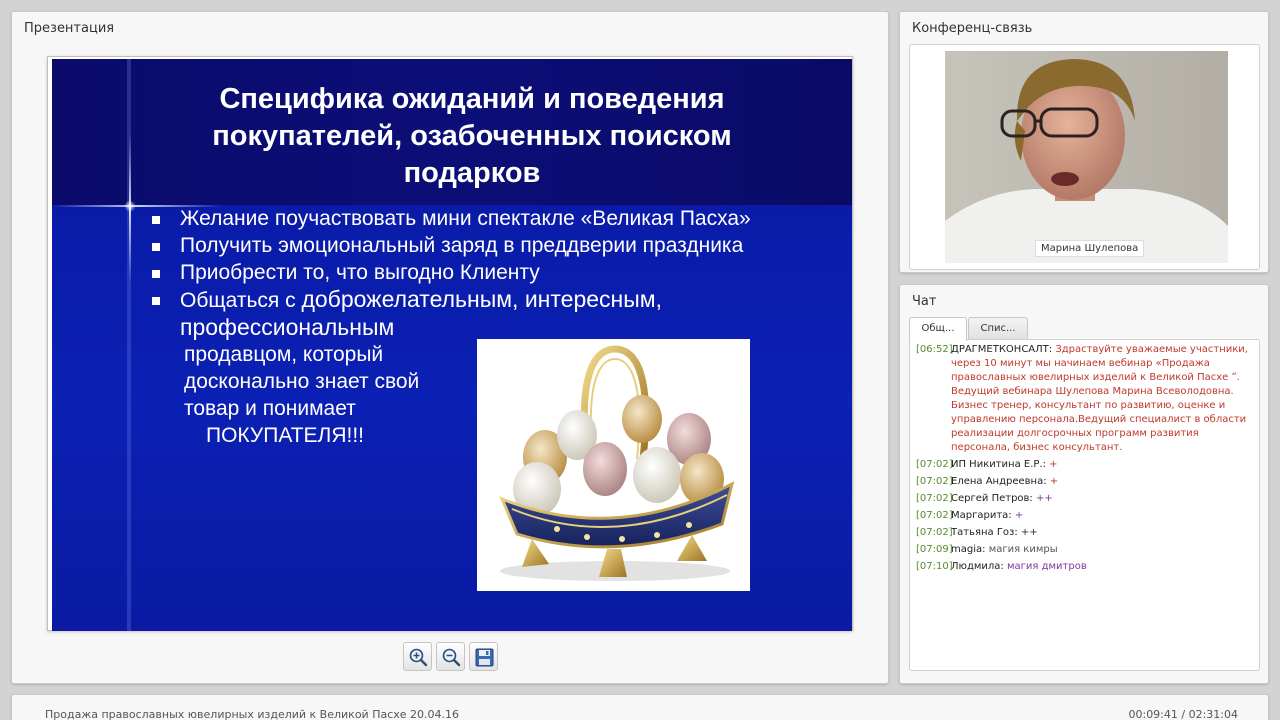  What do you see at coordinates (977, 566) in the screenshot?
I see `chat-message-user: Людмила:` at bounding box center [977, 566].